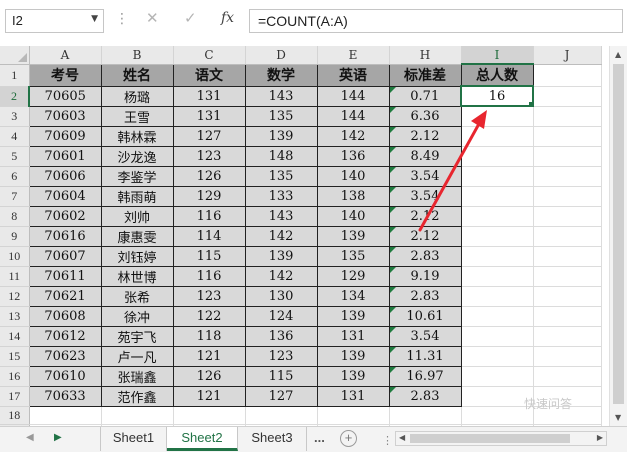 This screenshot has width=627, height=452. I want to click on header-cell: 语文, so click(209, 75).